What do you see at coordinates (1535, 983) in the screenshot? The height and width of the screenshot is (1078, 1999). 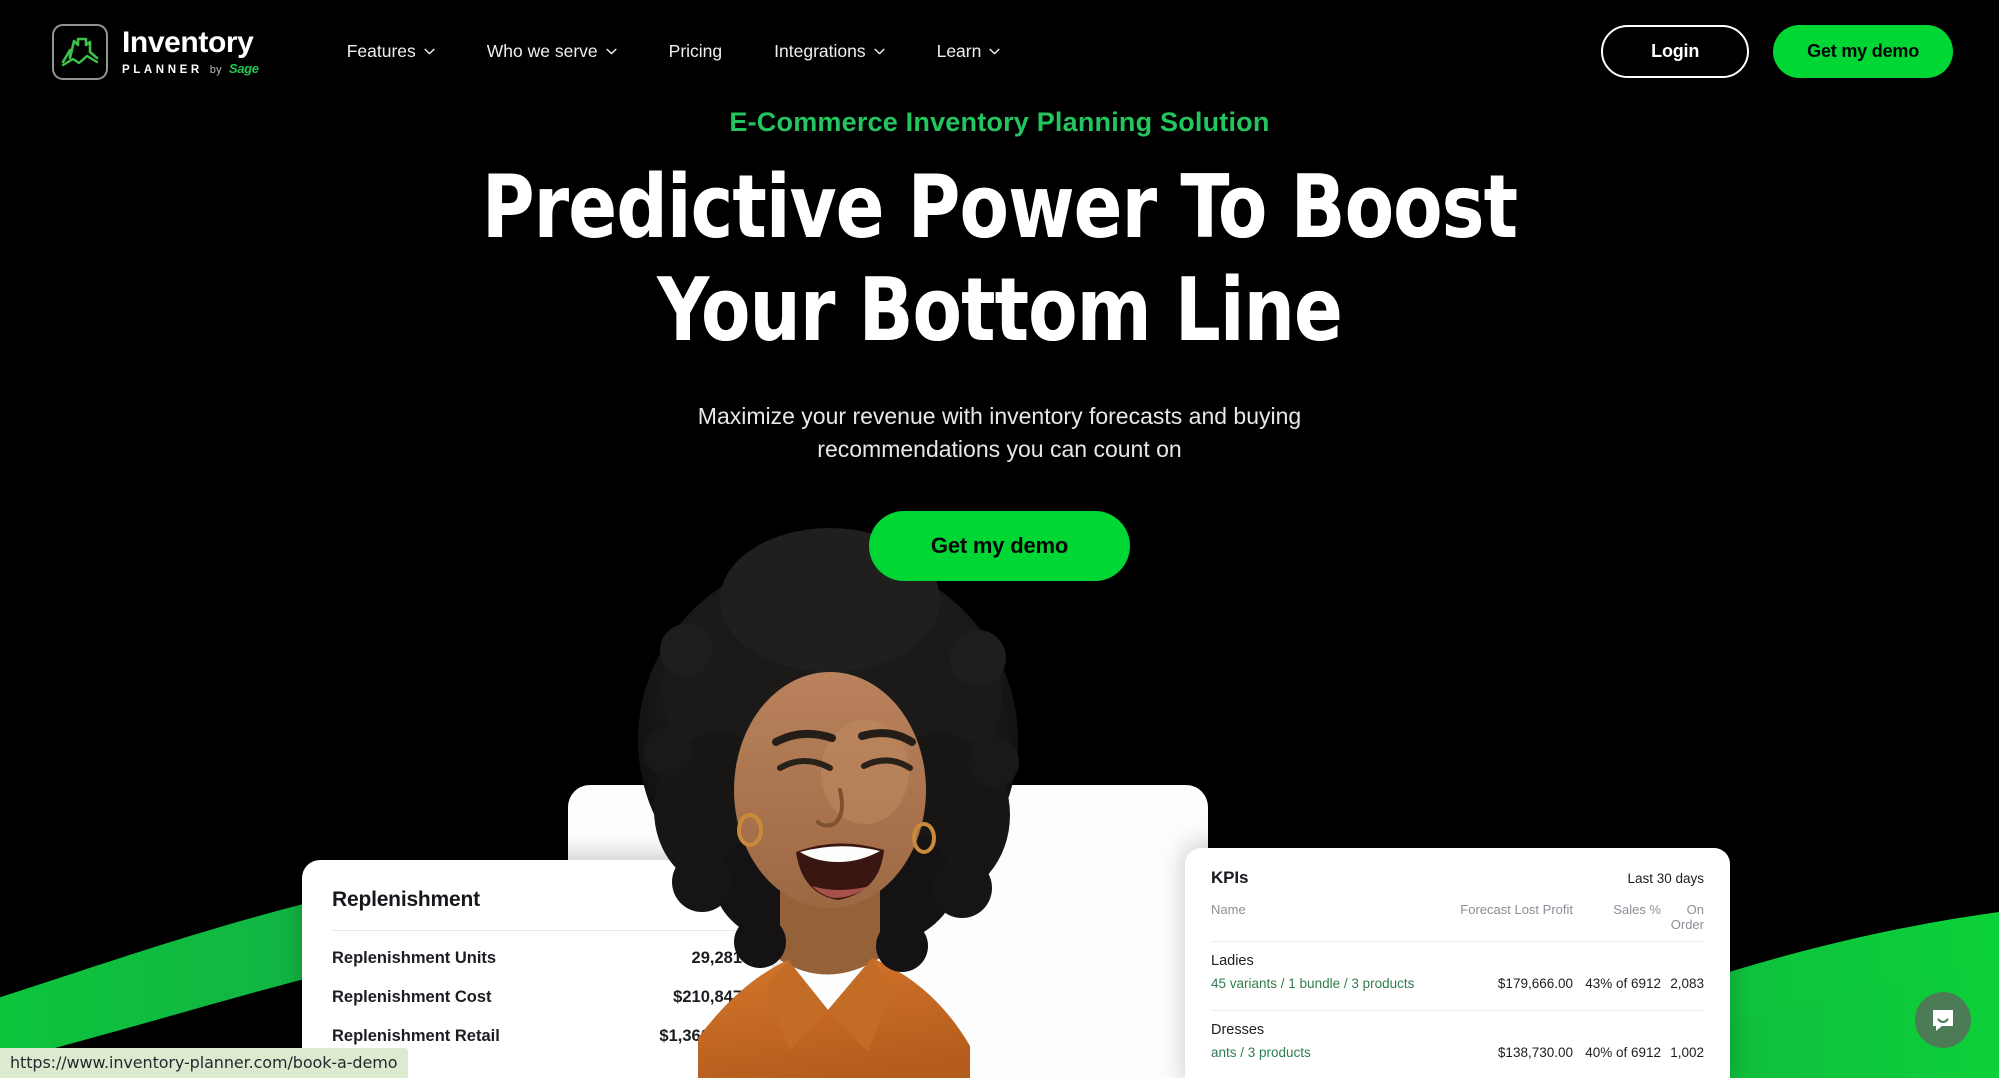 I see `kpi-row-forecast-lost-profit: $179,666.00` at bounding box center [1535, 983].